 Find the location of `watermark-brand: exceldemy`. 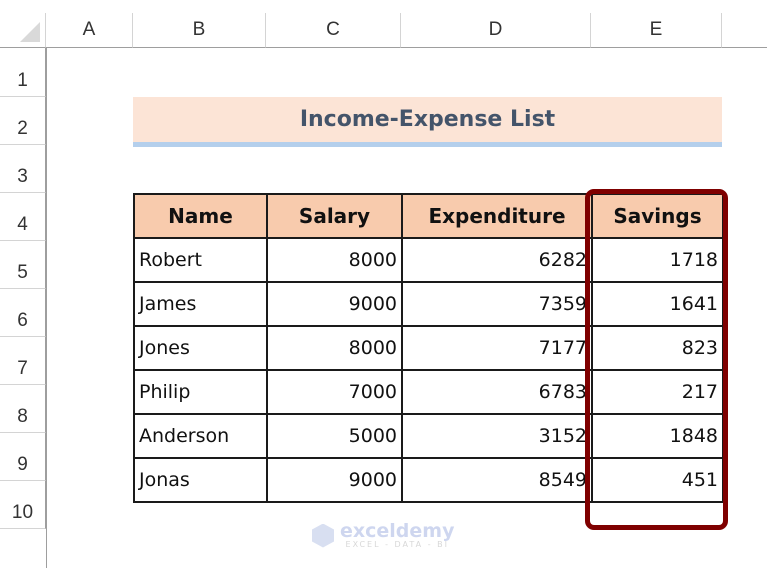

watermark-brand: exceldemy is located at coordinates (397, 531).